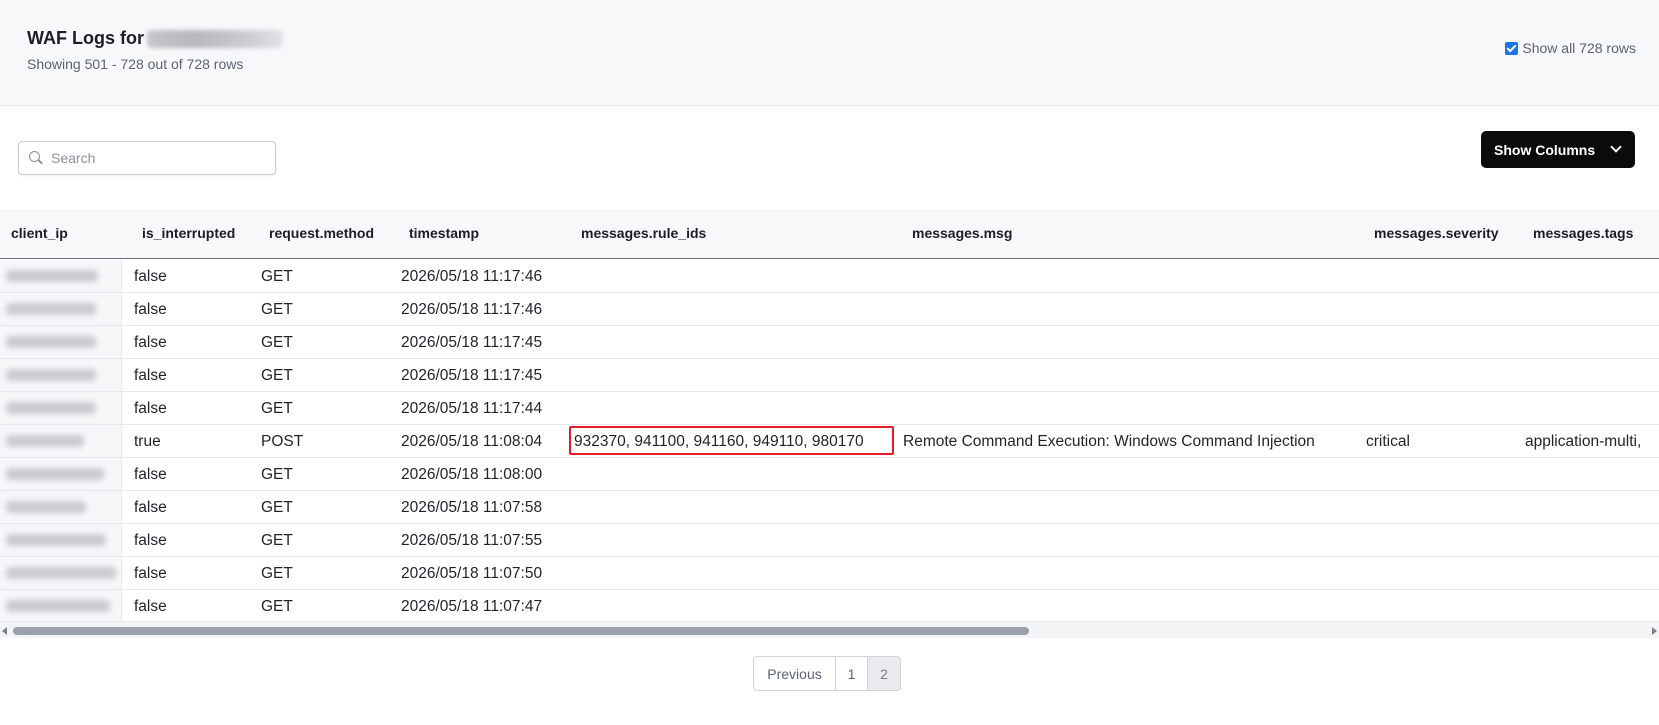 This screenshot has width=1659, height=725. I want to click on chevron-down-icon, so click(1616, 147).